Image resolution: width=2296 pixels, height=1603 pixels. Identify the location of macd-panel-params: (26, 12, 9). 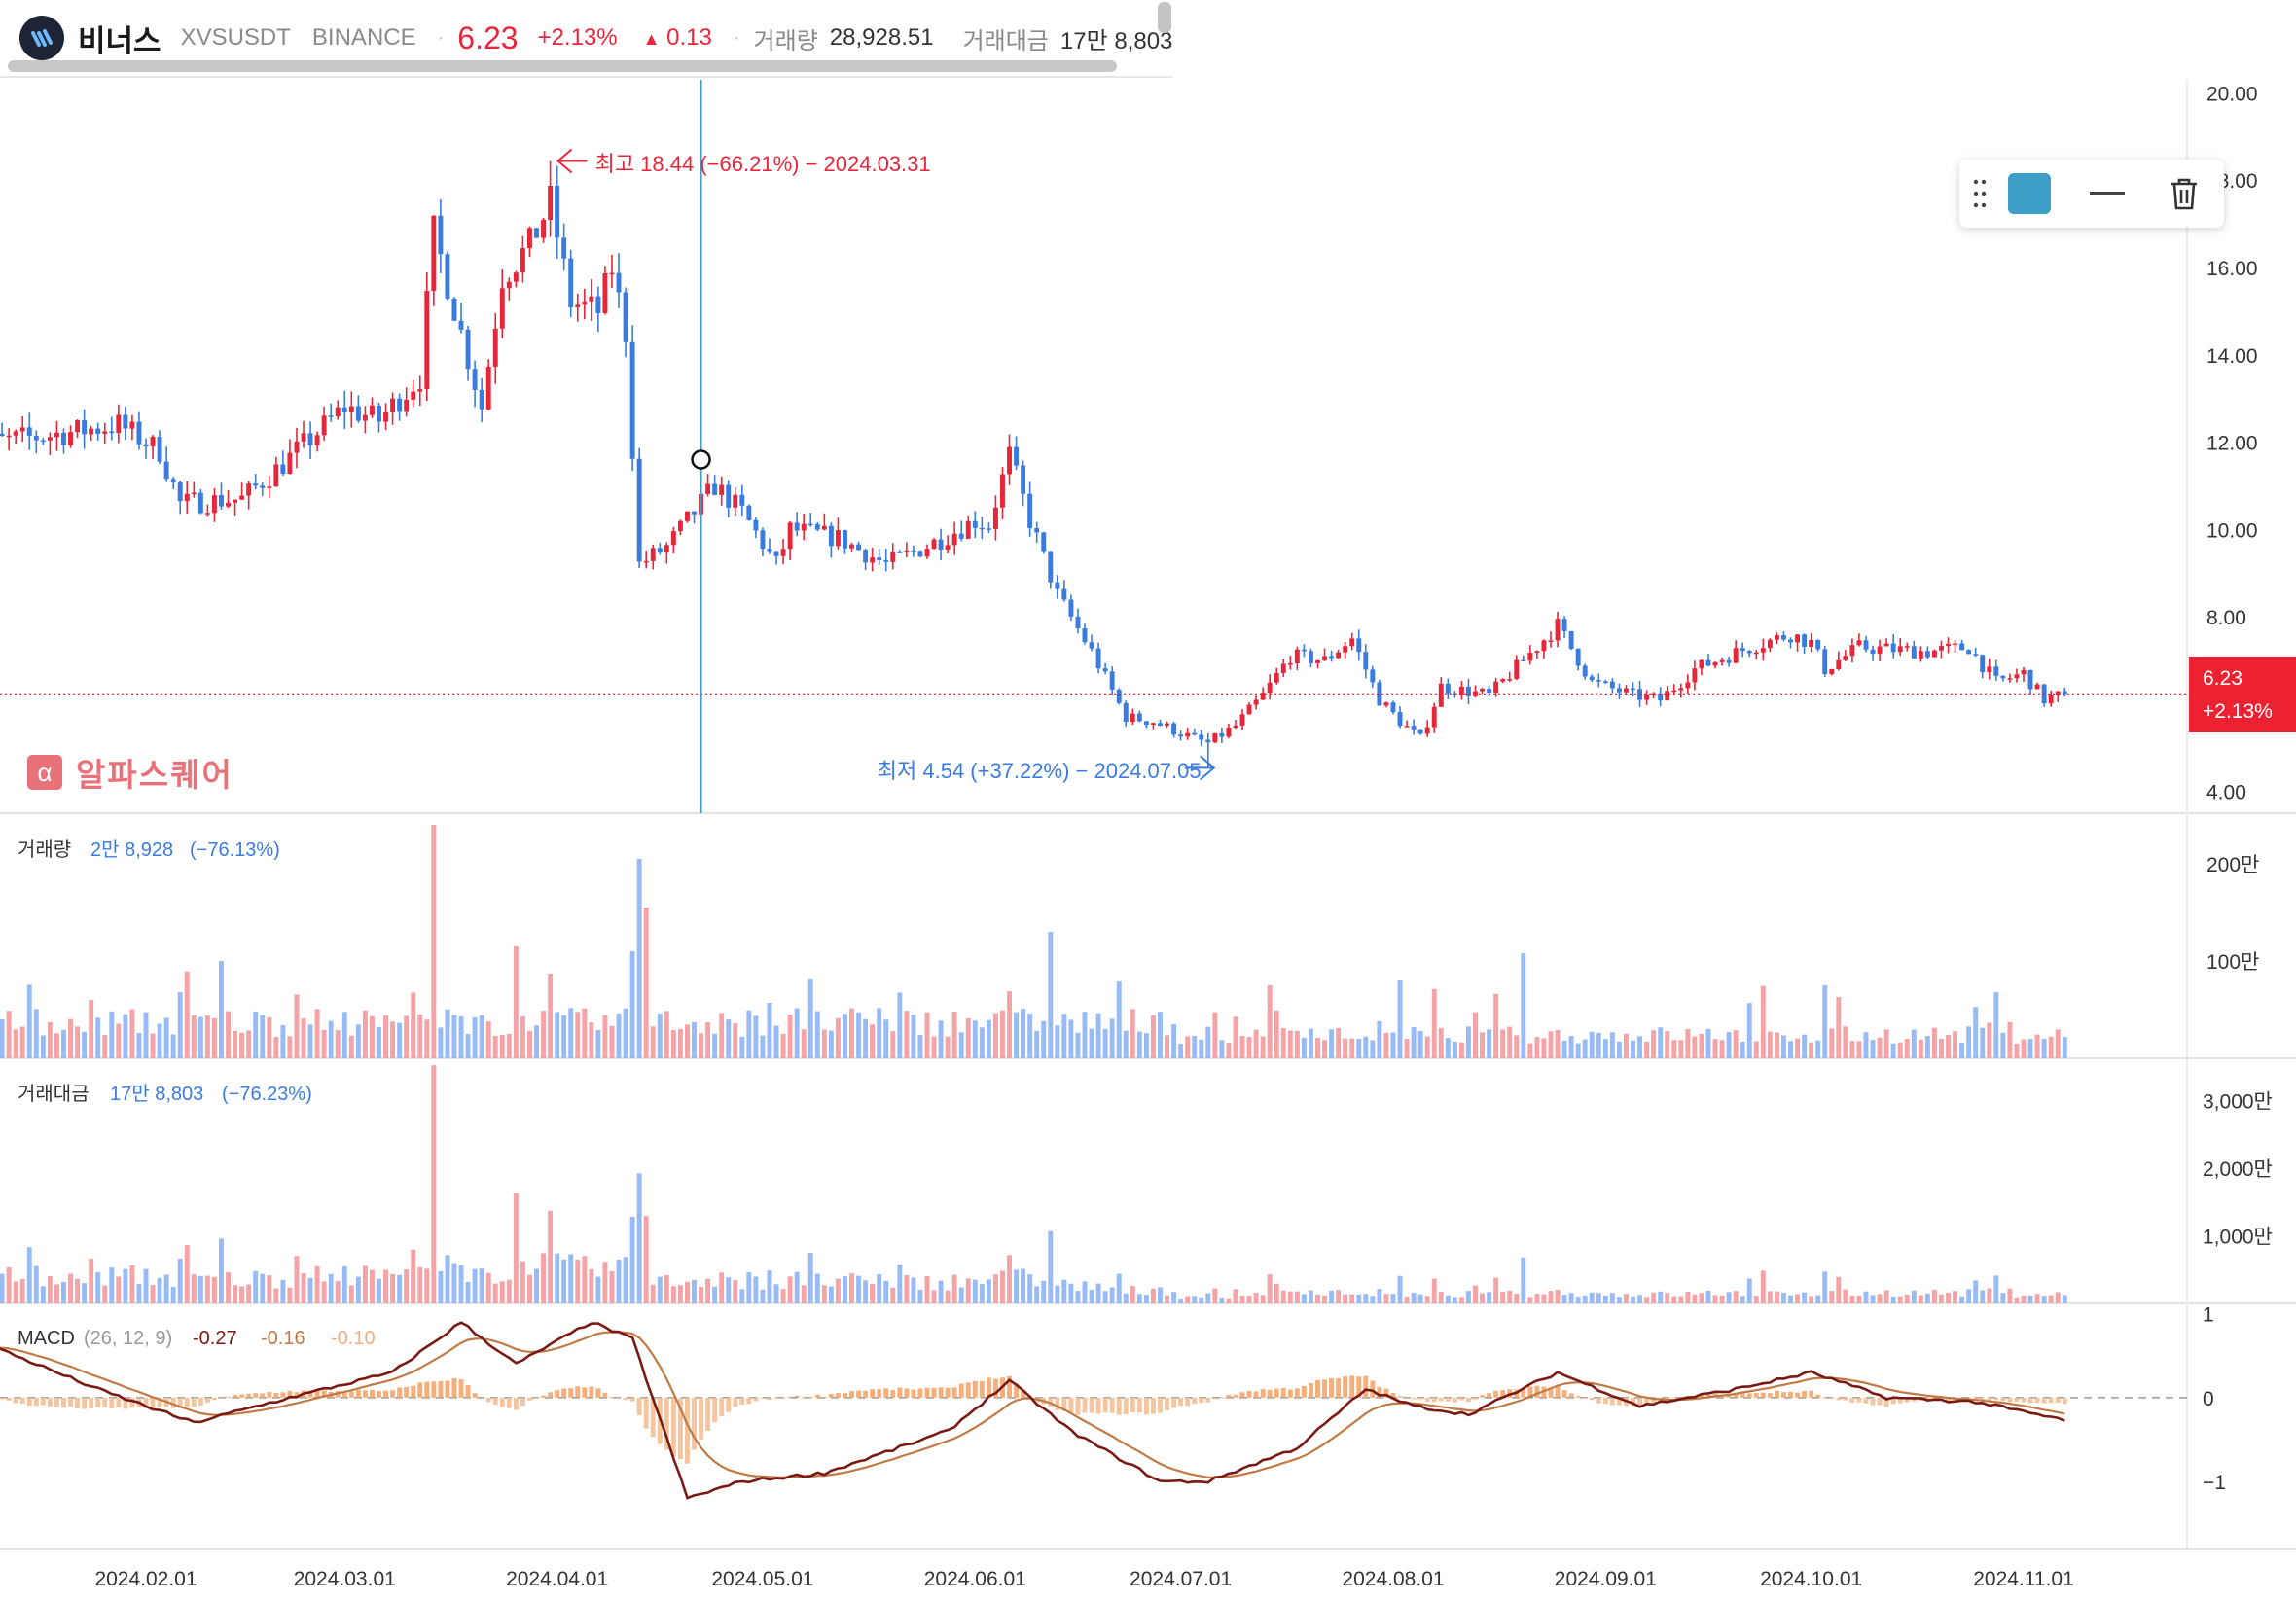
(128, 1338).